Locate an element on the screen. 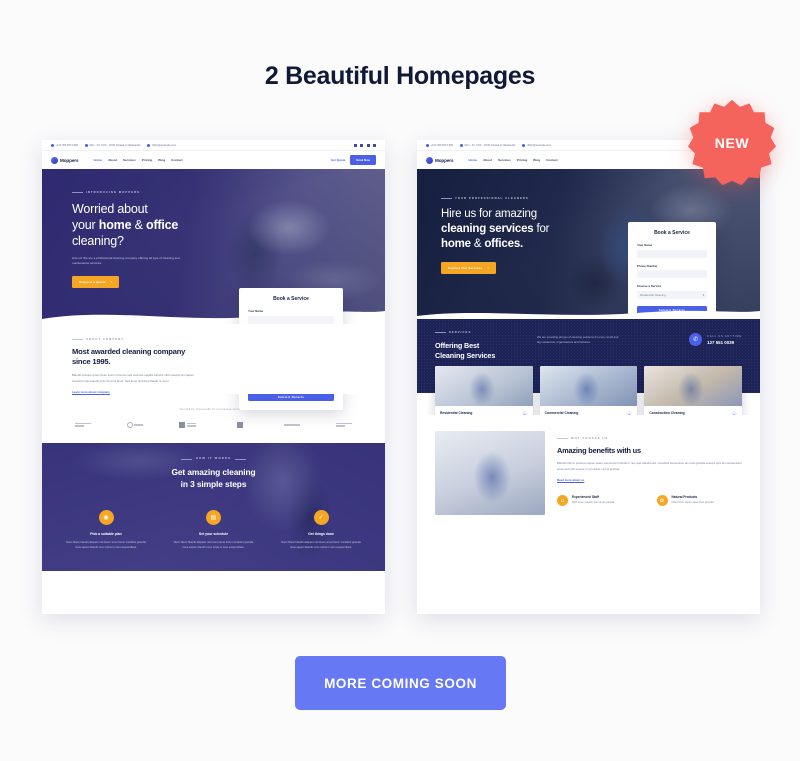  more-coming-soon-button: MORE COMING SOON is located at coordinates (400, 683).